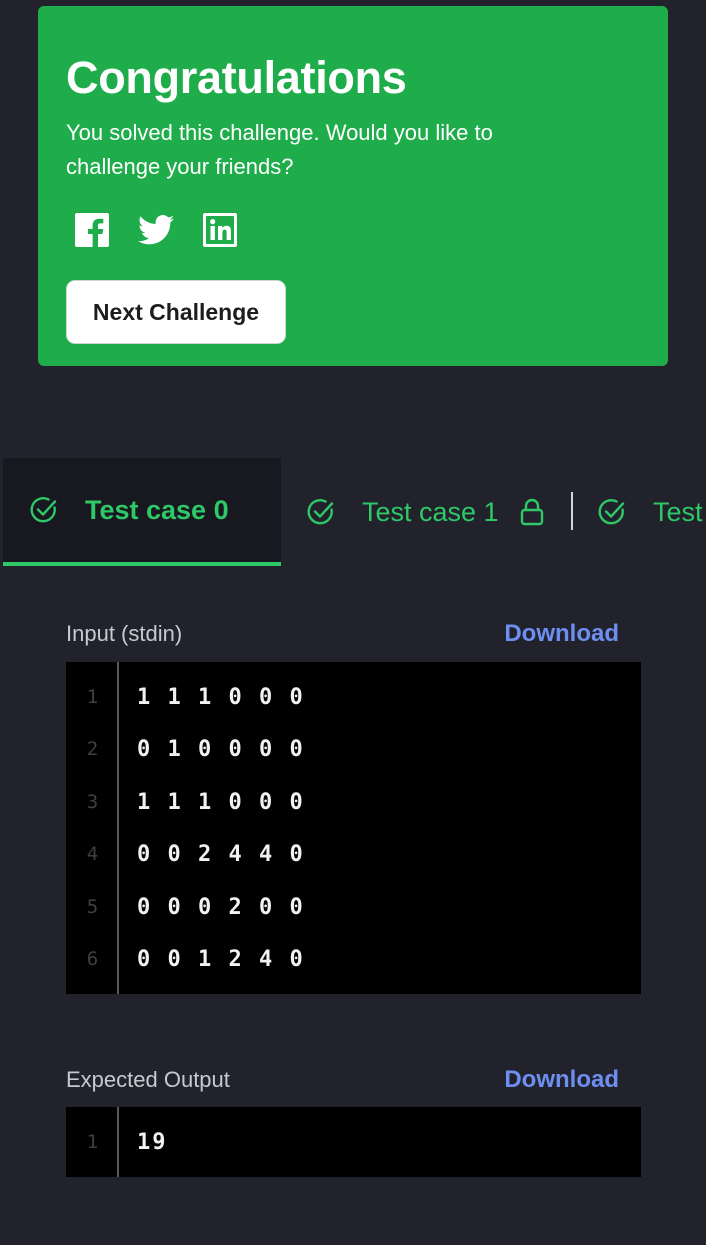 This screenshot has width=706, height=1245. I want to click on twitter-share-button, so click(156, 230).